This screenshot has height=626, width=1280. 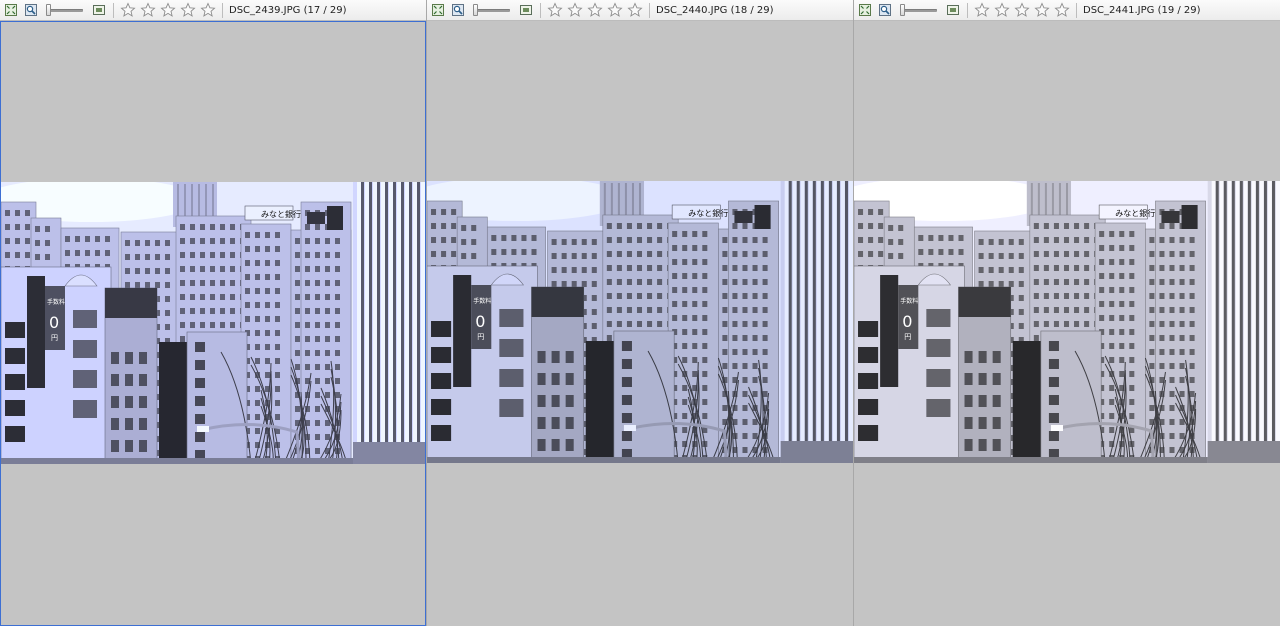 What do you see at coordinates (54, 322) in the screenshot?
I see `fee-zero: 0` at bounding box center [54, 322].